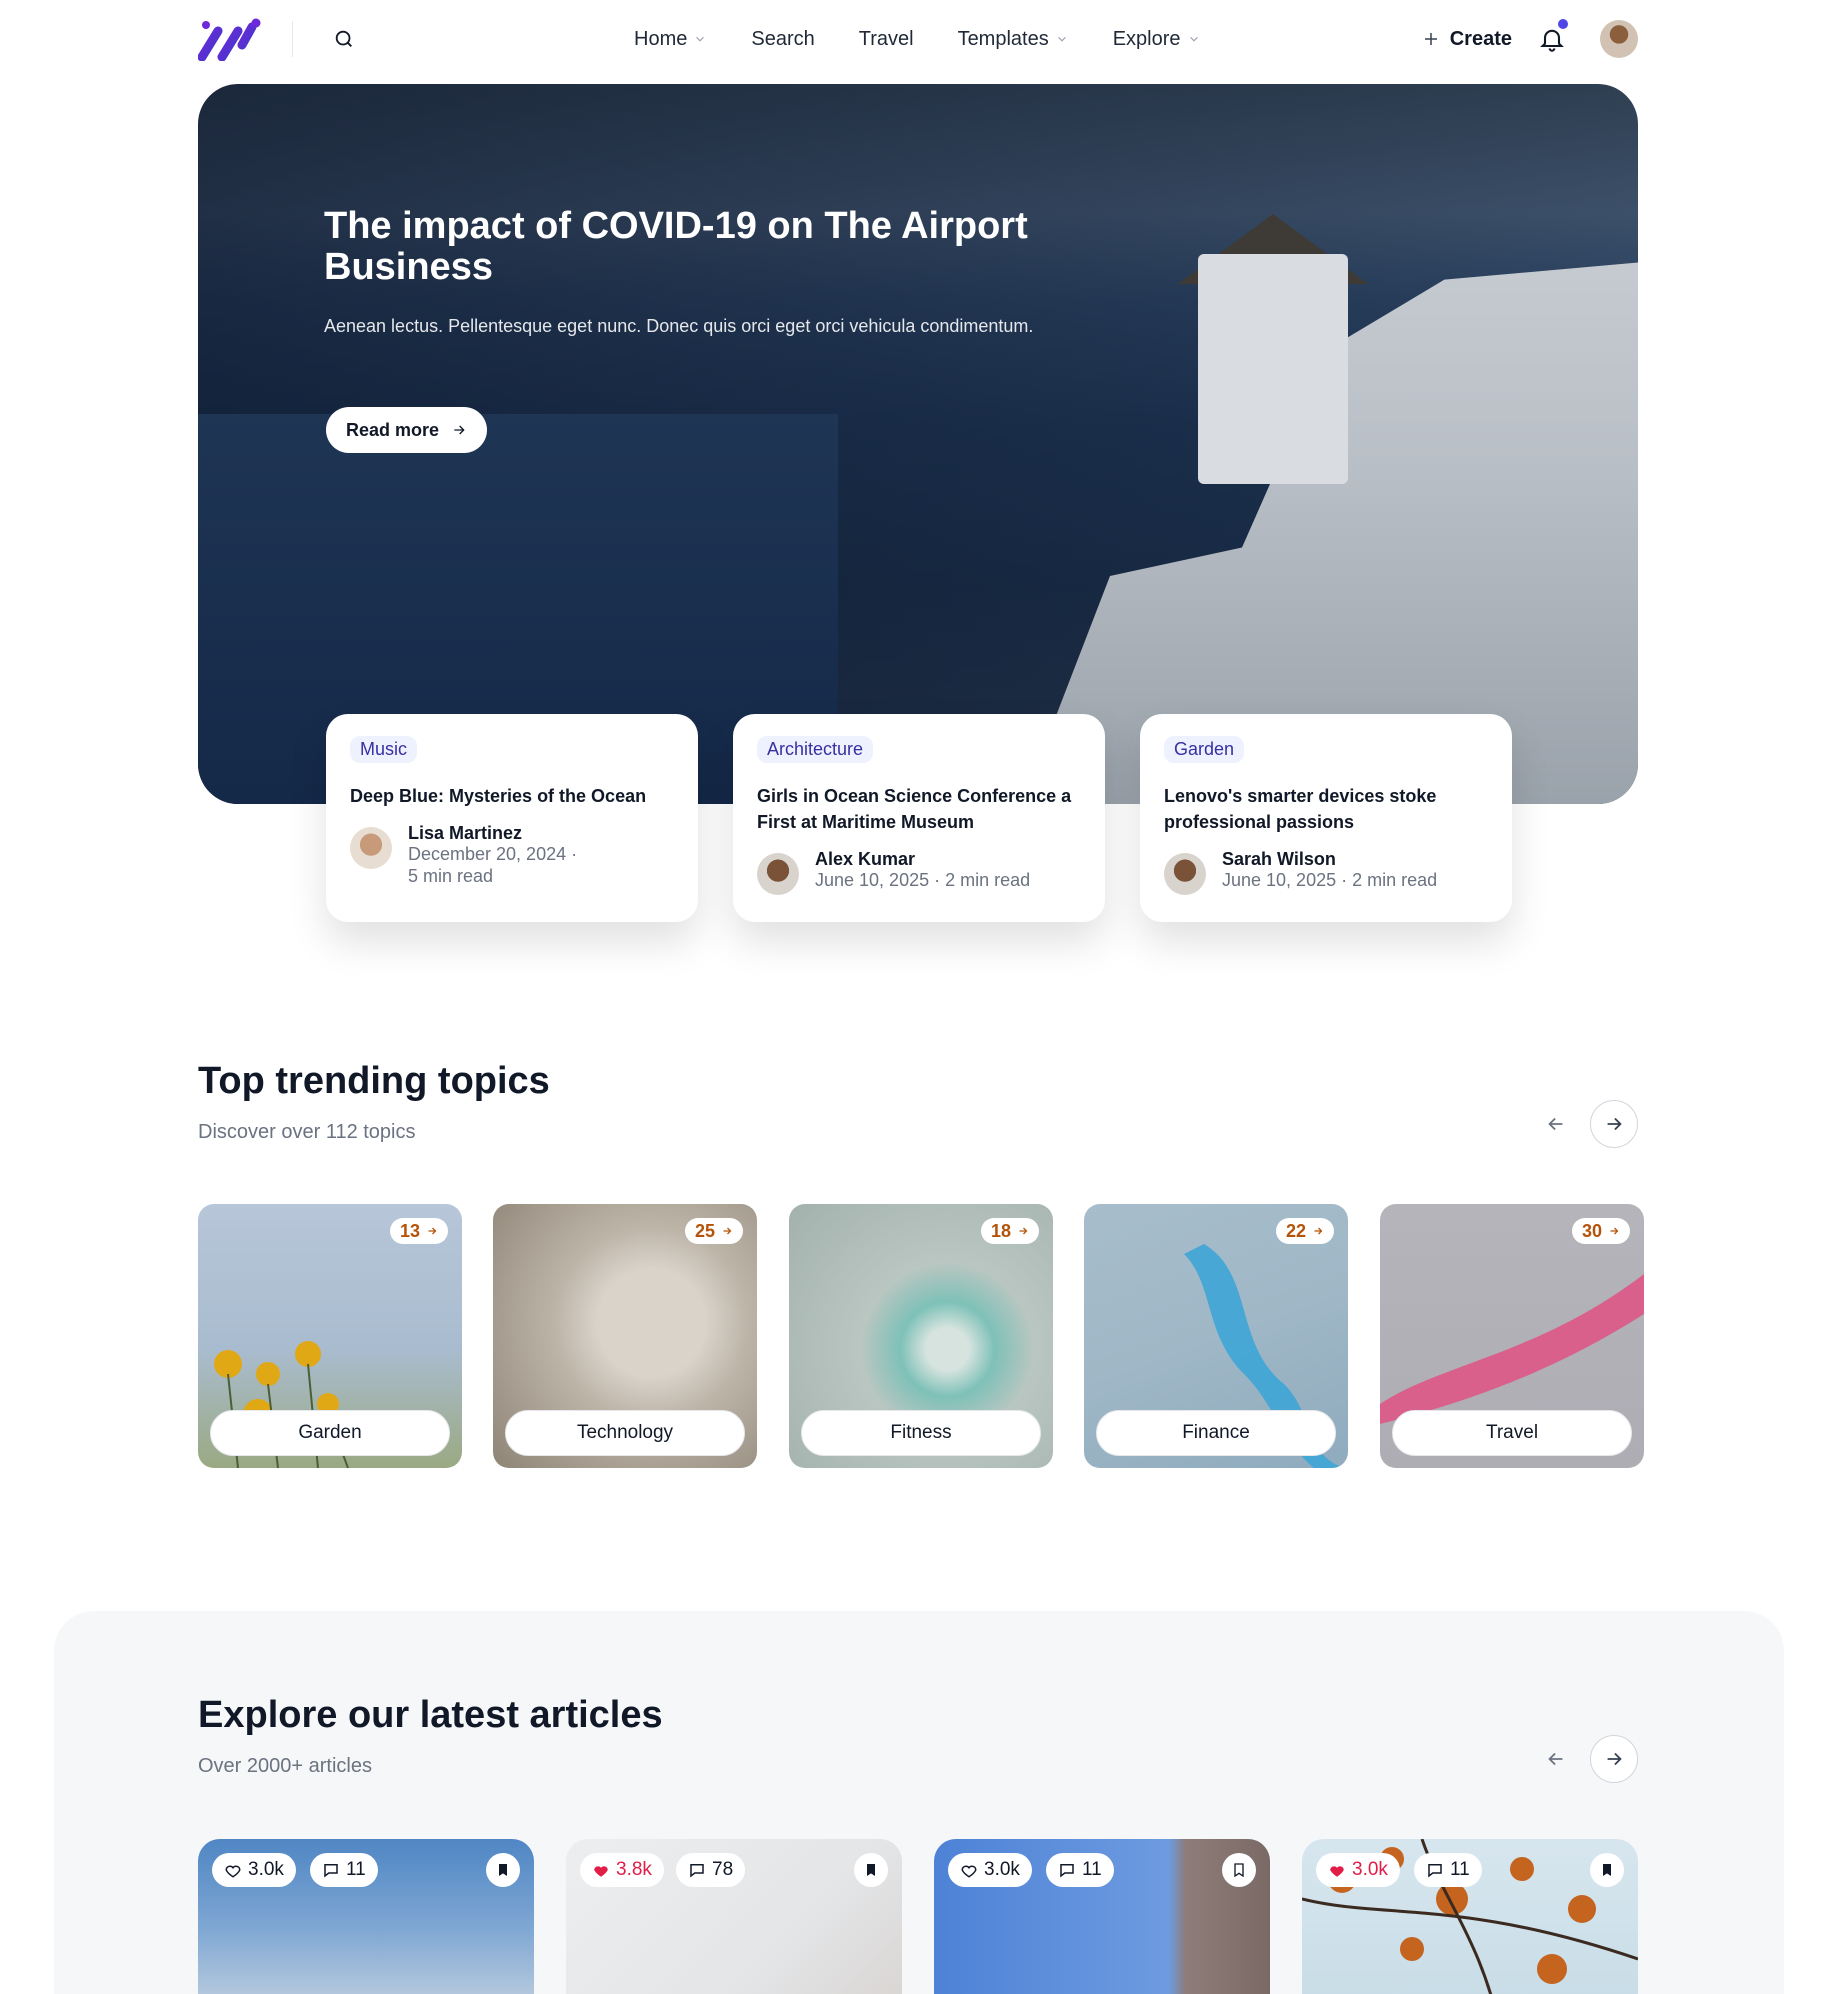 This screenshot has width=1840, height=1994. I want to click on read-more-label: Read more, so click(393, 429).